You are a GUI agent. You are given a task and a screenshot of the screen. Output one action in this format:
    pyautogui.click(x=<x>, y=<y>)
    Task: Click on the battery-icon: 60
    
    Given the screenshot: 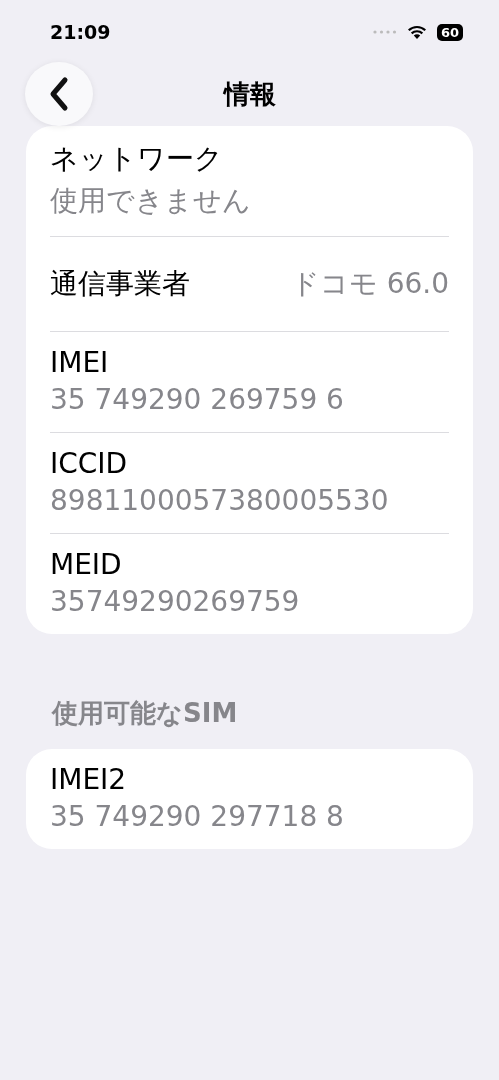 What is the action you would take?
    pyautogui.click(x=449, y=32)
    